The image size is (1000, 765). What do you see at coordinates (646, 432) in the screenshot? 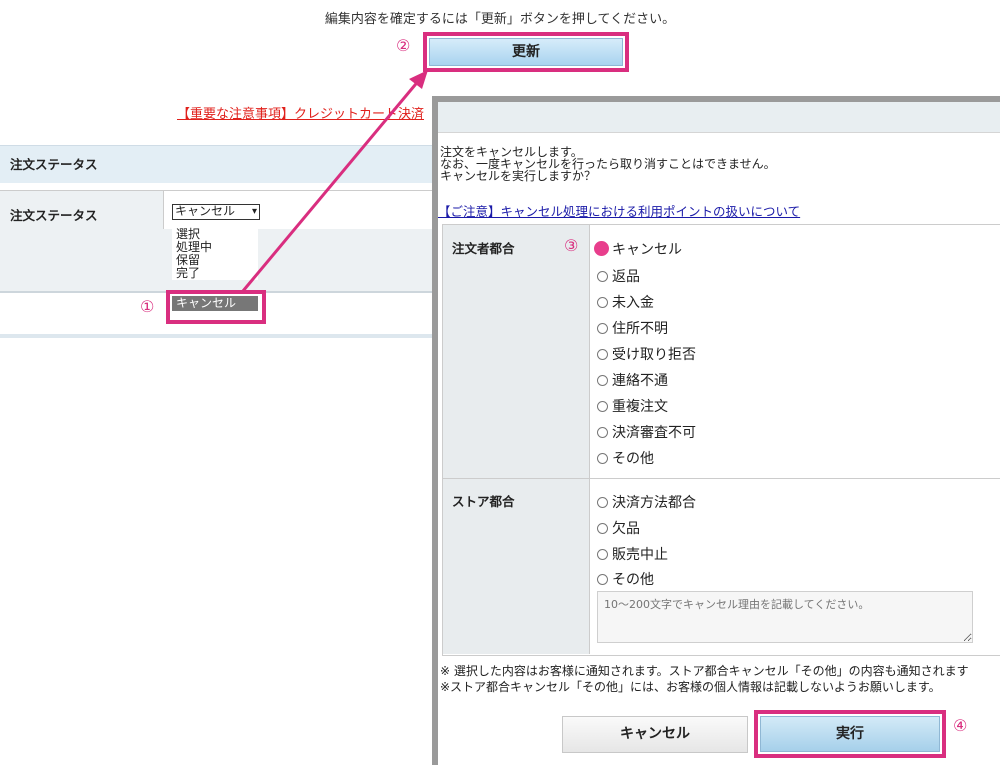
I see `radio-customer-payment-denied: 決済審査不可` at bounding box center [646, 432].